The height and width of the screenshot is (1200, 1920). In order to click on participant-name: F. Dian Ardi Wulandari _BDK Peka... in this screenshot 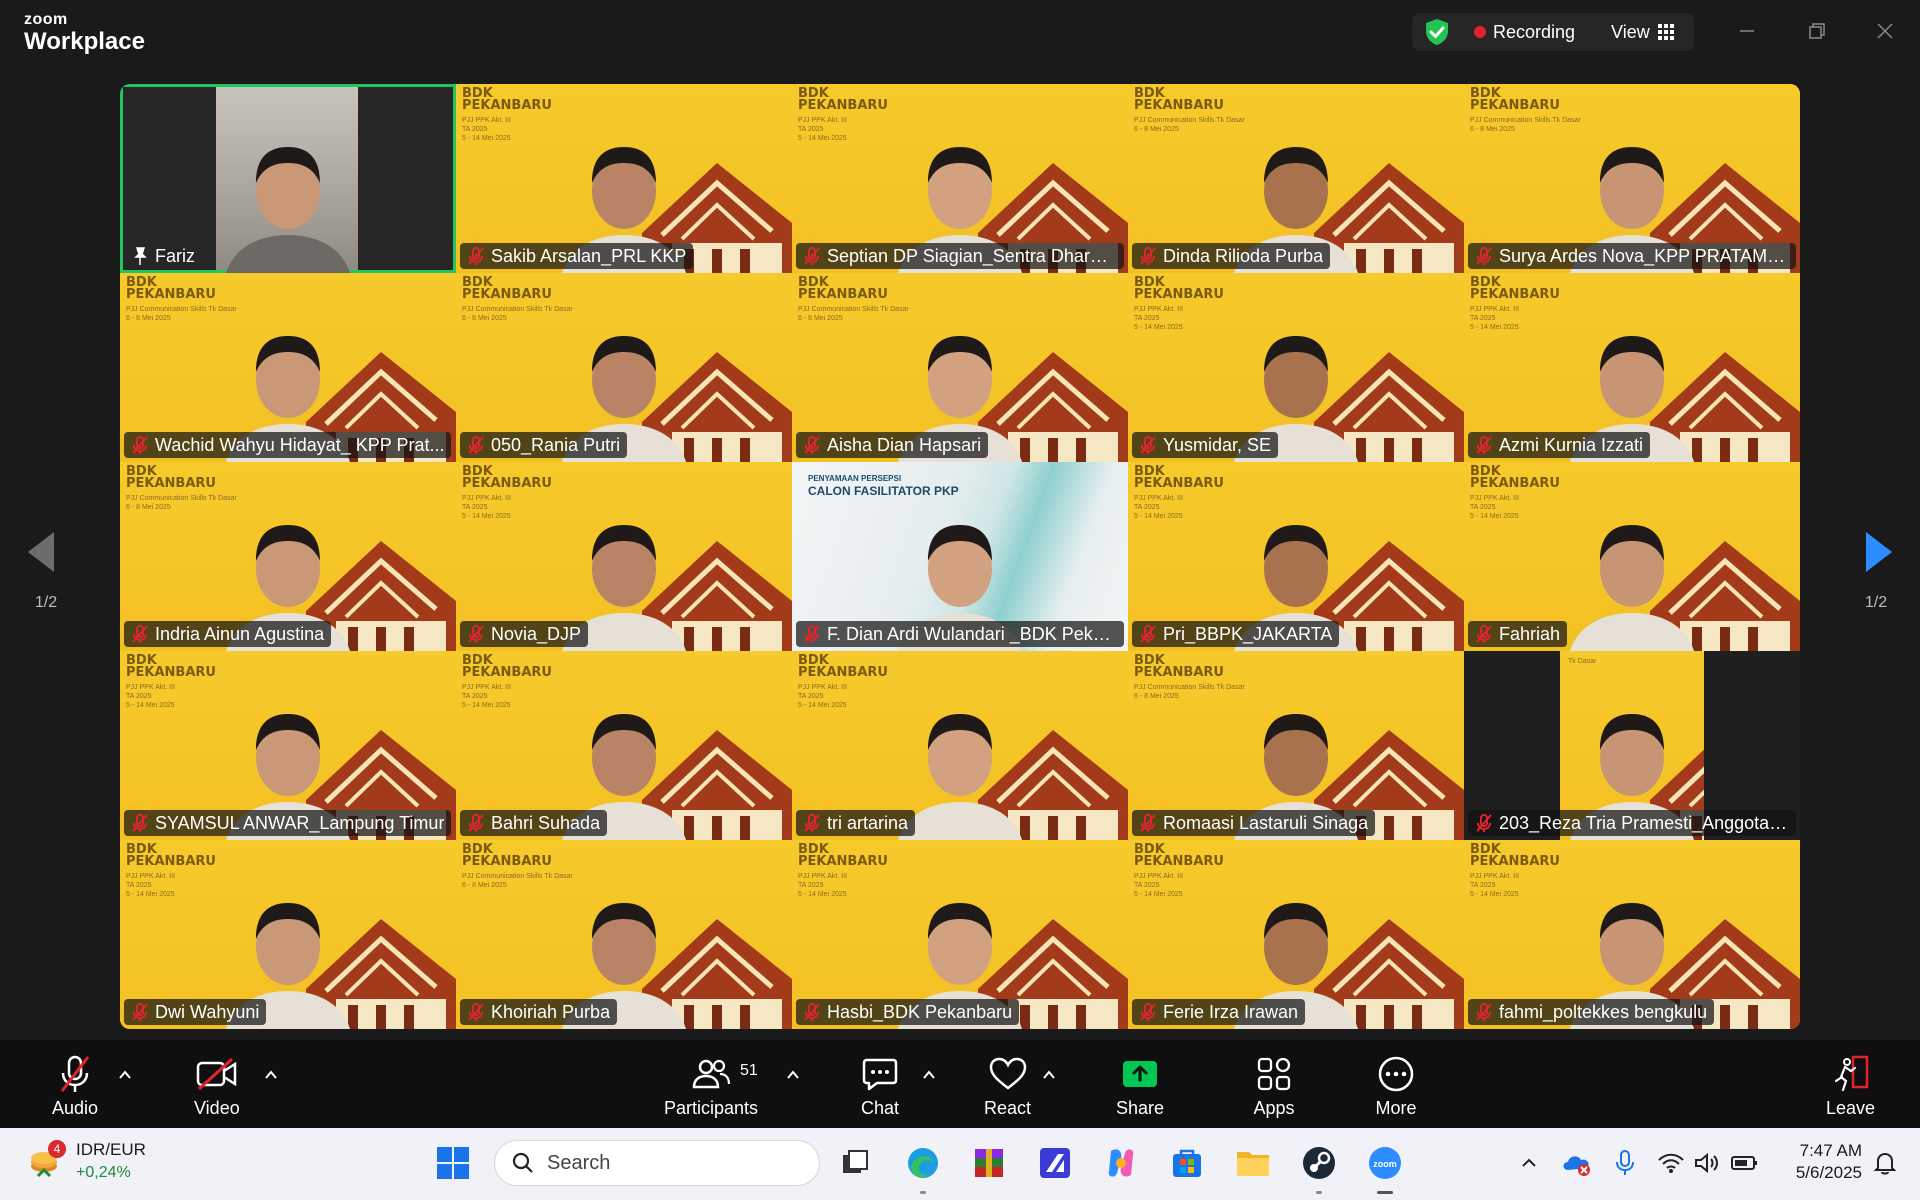, I will do `click(972, 633)`.